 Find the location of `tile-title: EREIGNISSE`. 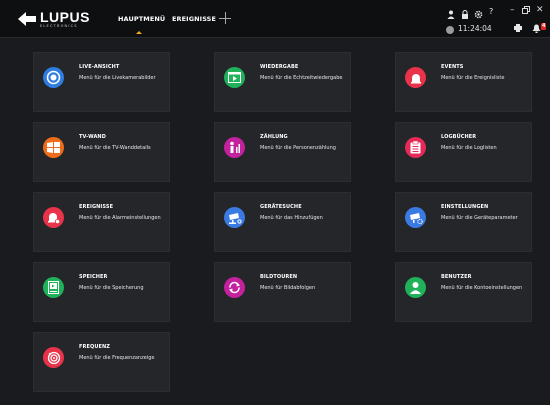

tile-title: EREIGNISSE is located at coordinates (96, 207).